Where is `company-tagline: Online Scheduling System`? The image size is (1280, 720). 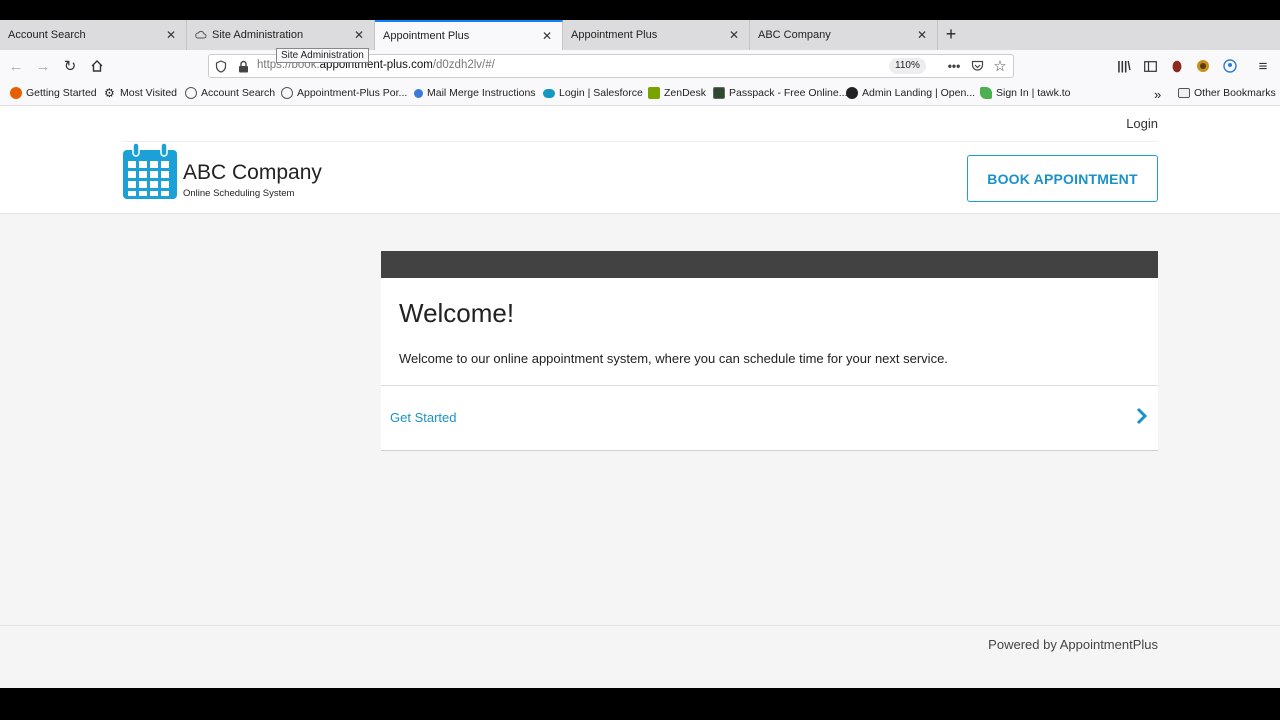
company-tagline: Online Scheduling System is located at coordinates (239, 193).